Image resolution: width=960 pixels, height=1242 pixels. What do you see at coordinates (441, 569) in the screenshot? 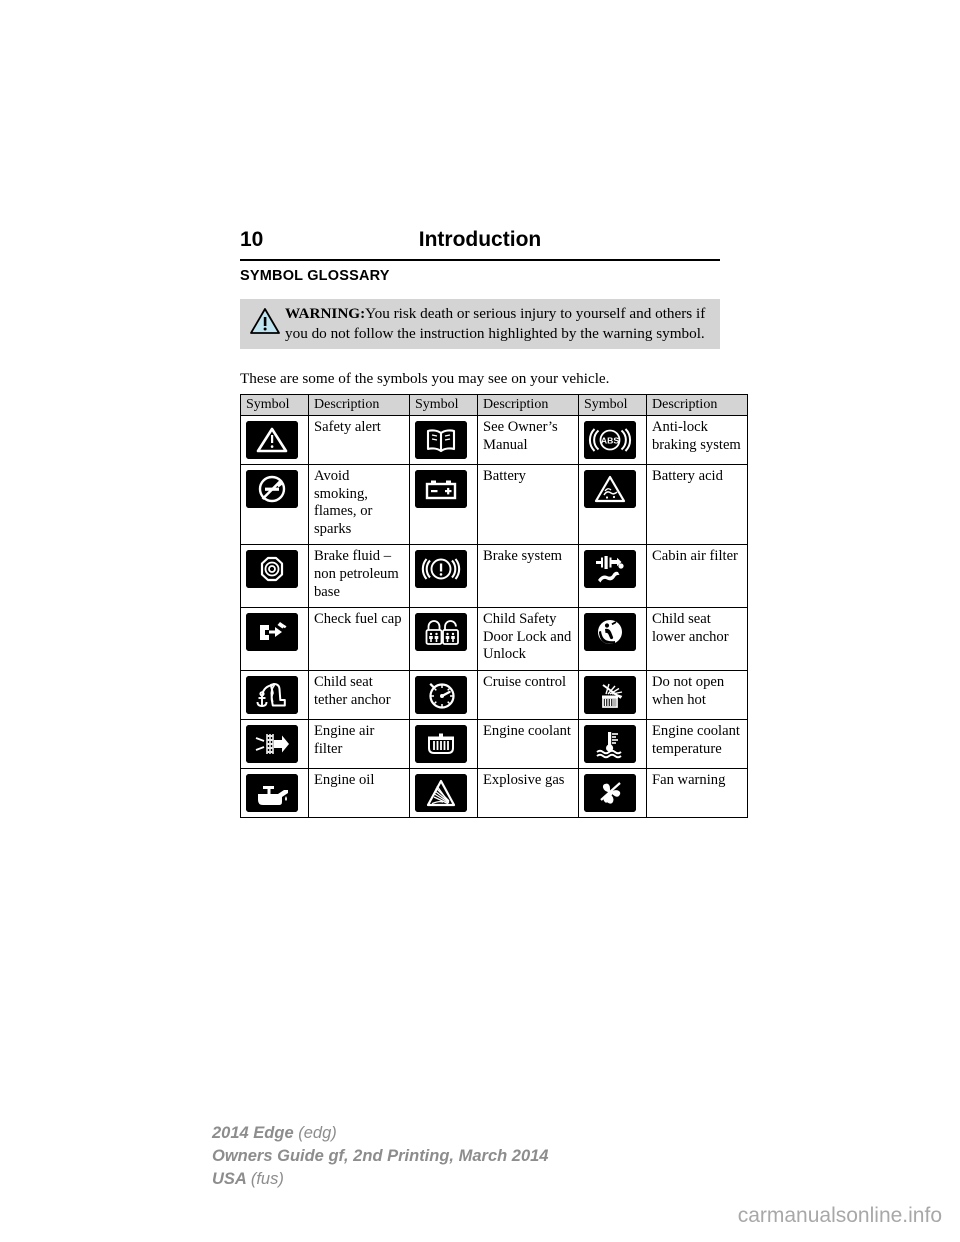
I see `brake-system-icon` at bounding box center [441, 569].